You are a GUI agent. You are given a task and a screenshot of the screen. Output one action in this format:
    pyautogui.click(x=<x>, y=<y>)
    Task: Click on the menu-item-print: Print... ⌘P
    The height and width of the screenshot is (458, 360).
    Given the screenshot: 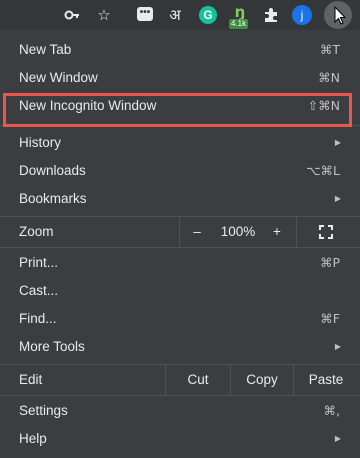 What is the action you would take?
    pyautogui.click(x=180, y=263)
    